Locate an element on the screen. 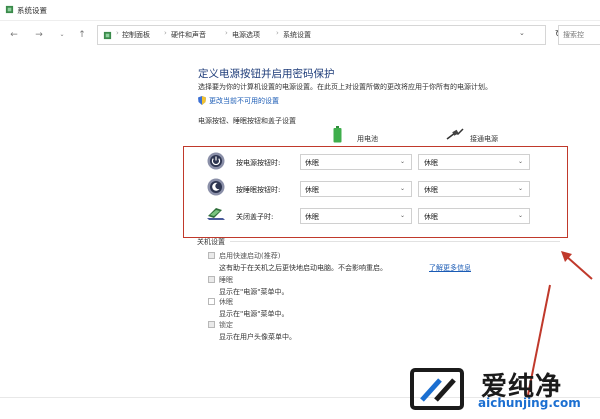 This screenshot has width=600, height=419. recent-chevron-icon: ⌄ is located at coordinates (62, 35).